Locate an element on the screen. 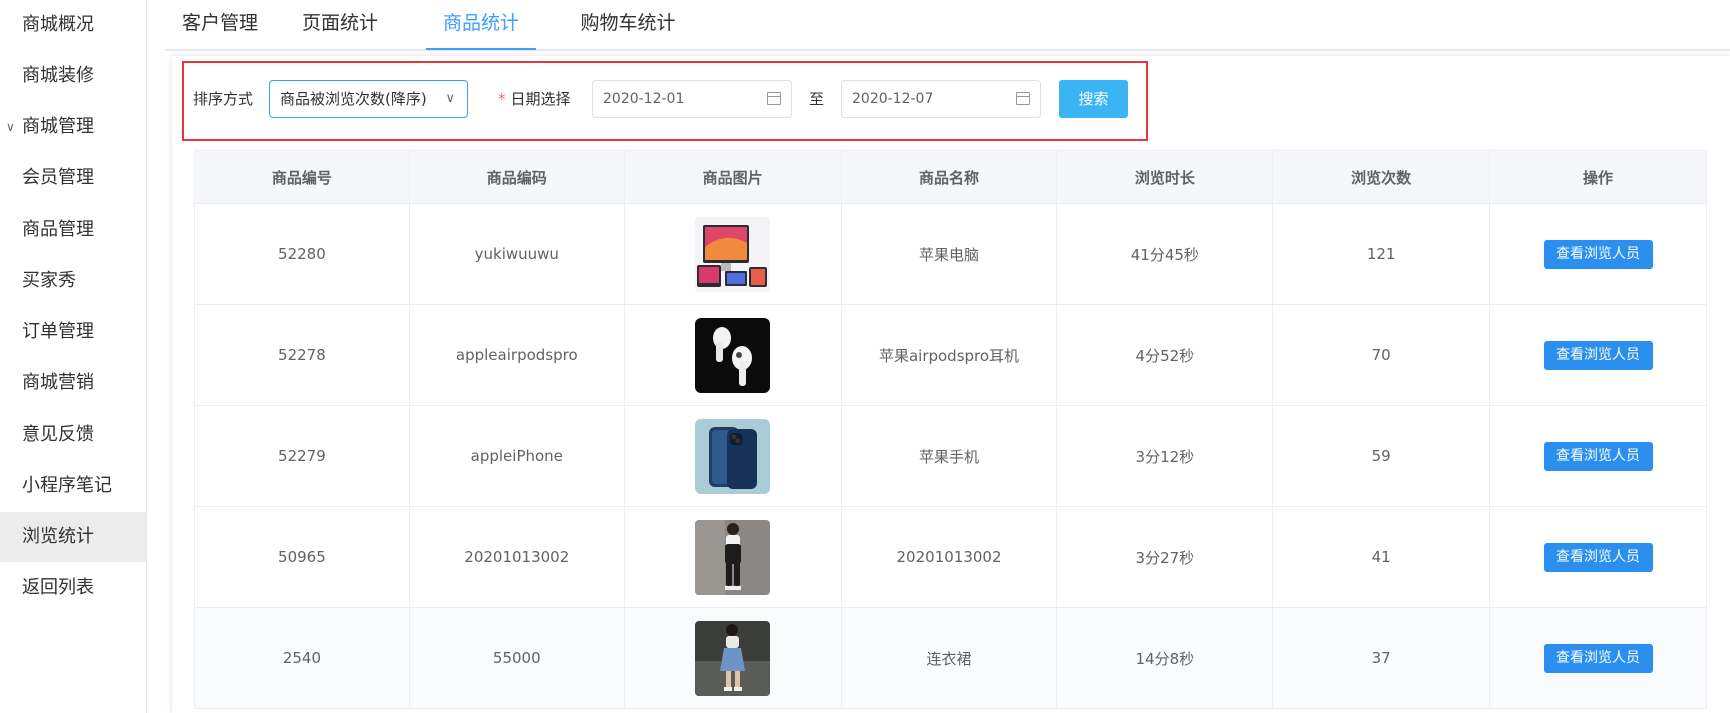  sidebar-item-marketing: 商城营销 is located at coordinates (73, 383).